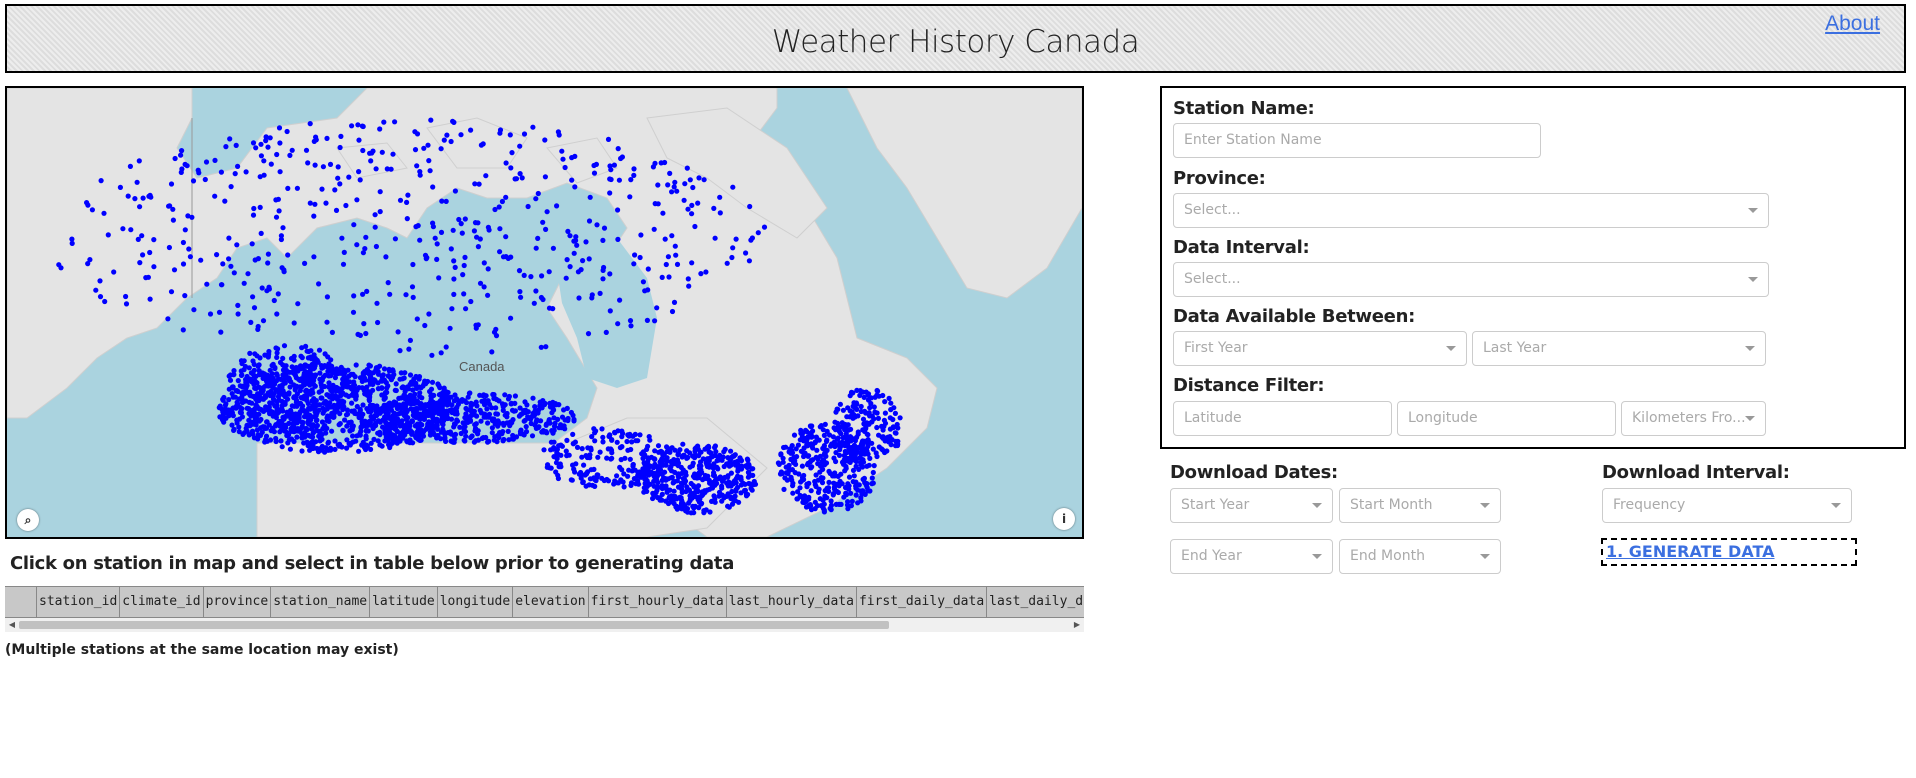  I want to click on column-header-latitude: latitude, so click(404, 602).